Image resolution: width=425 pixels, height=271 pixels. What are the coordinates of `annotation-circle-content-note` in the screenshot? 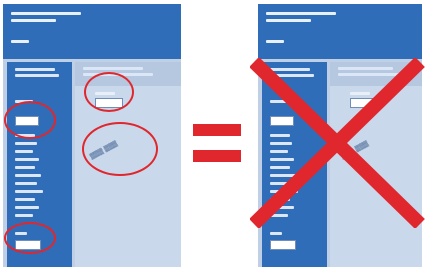 It's located at (120, 149).